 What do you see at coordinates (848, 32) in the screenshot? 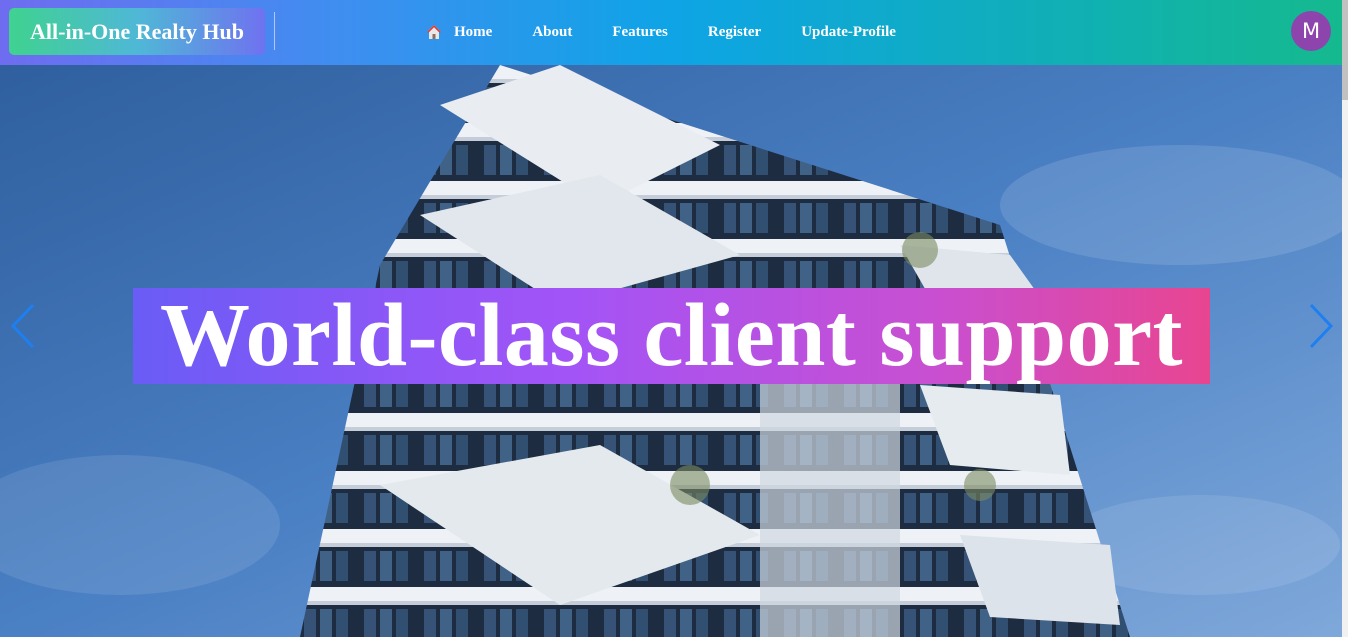
I see `nav-update-profile: Update-Profile` at bounding box center [848, 32].